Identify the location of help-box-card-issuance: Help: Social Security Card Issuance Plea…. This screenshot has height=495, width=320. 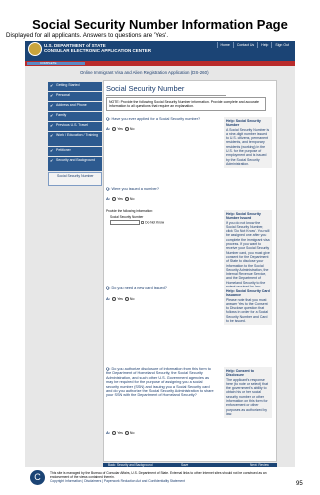
(248, 306).